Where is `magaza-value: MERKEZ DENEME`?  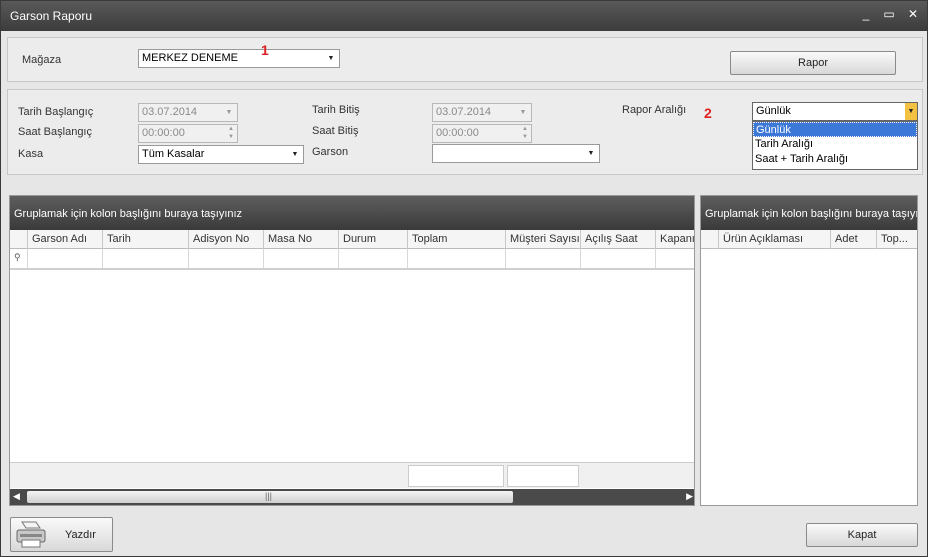
magaza-value: MERKEZ DENEME is located at coordinates (190, 58).